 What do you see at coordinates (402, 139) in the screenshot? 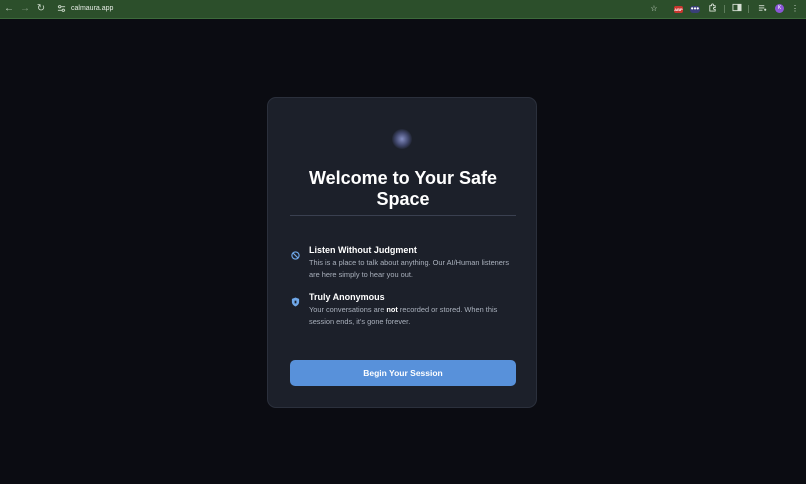
I see `glow-orb-icon` at bounding box center [402, 139].